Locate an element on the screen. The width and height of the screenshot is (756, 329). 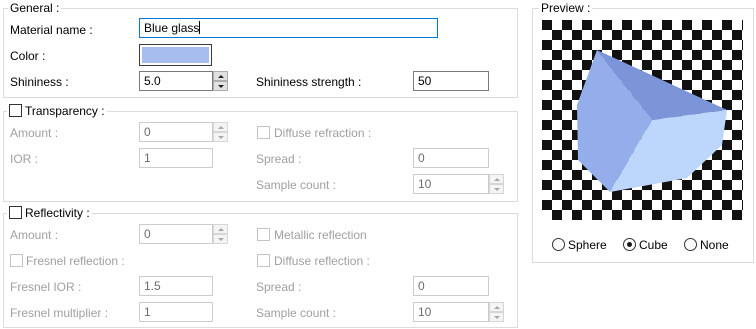
radio-selected-dot is located at coordinates (629, 244).